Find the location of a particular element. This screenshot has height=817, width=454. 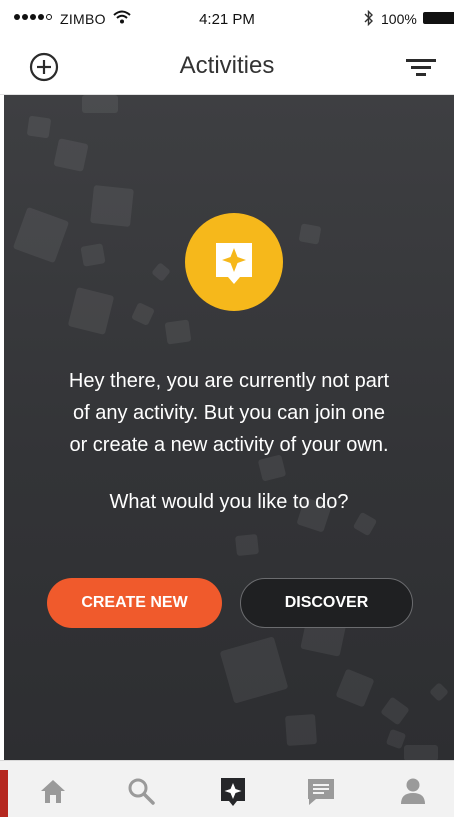

filter-icon is located at coordinates (421, 67).